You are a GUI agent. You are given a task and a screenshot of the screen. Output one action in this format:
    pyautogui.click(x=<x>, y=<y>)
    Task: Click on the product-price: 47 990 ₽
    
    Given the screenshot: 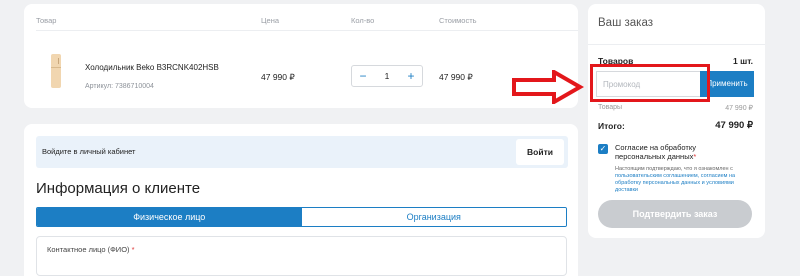 What is the action you would take?
    pyautogui.click(x=278, y=77)
    